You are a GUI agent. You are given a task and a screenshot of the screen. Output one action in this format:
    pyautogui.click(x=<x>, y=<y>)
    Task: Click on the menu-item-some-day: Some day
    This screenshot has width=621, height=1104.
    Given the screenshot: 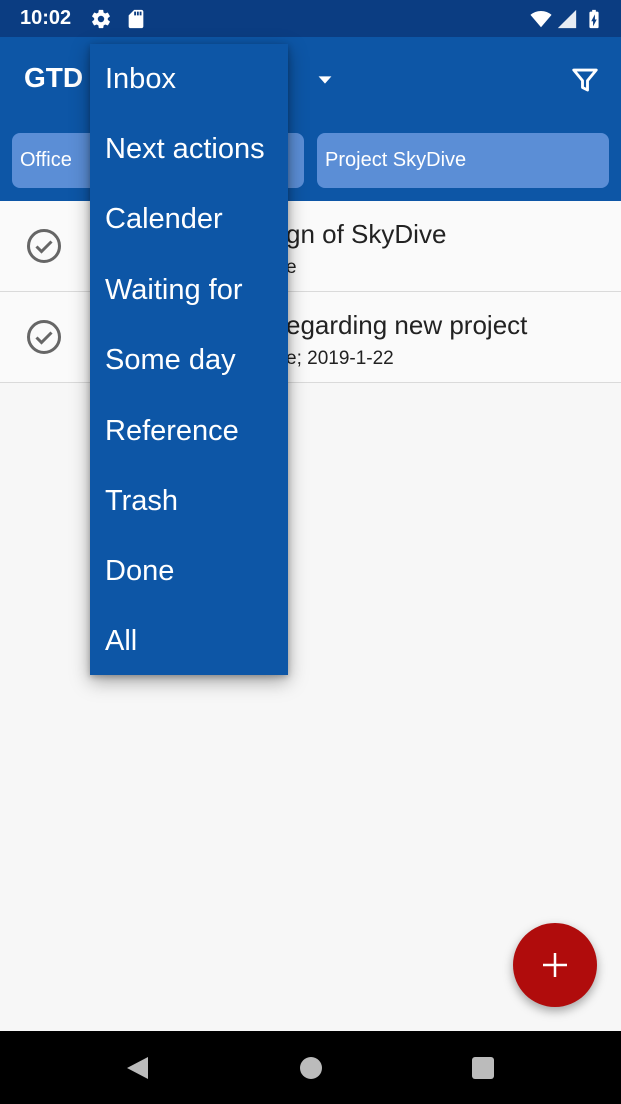 What is the action you would take?
    pyautogui.click(x=189, y=360)
    